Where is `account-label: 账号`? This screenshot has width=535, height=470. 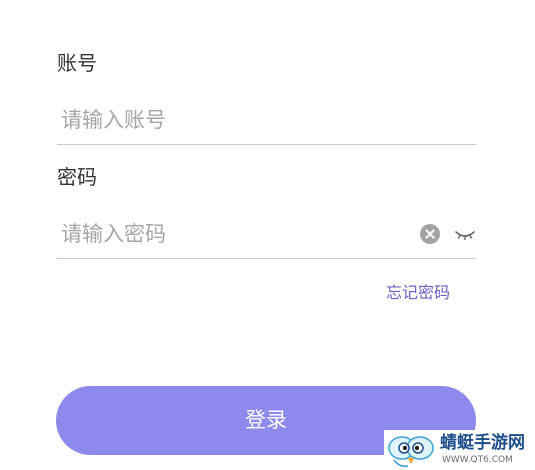 account-label: 账号 is located at coordinates (77, 63).